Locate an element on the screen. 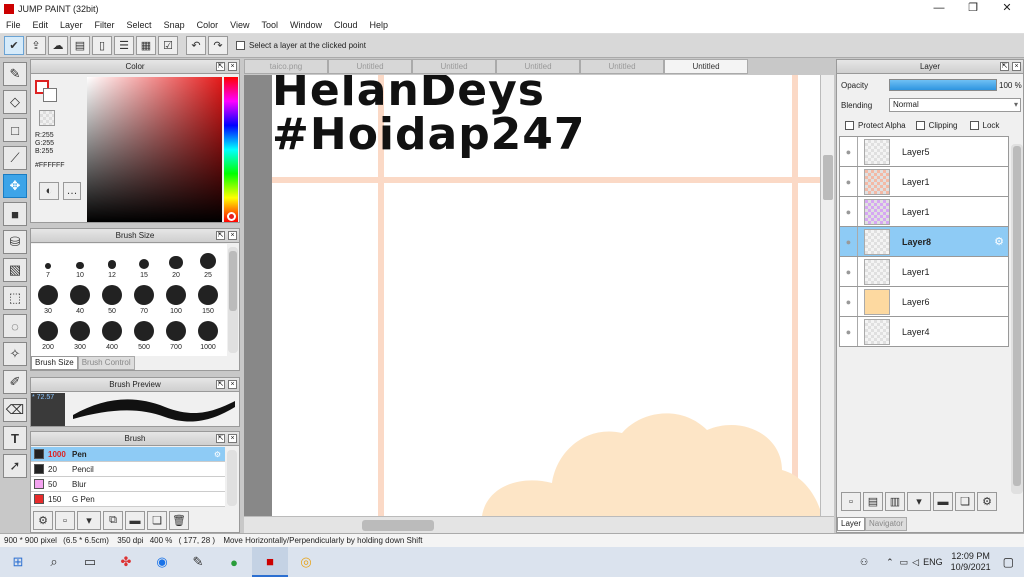  layer-list-icon: ▦ is located at coordinates (146, 45).